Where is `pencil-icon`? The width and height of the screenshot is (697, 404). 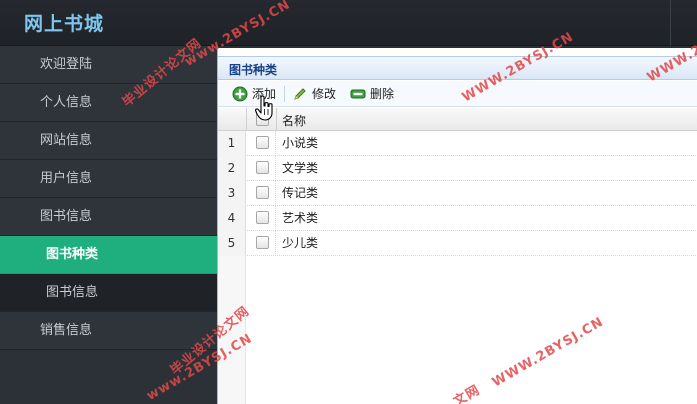
pencil-icon is located at coordinates (300, 94).